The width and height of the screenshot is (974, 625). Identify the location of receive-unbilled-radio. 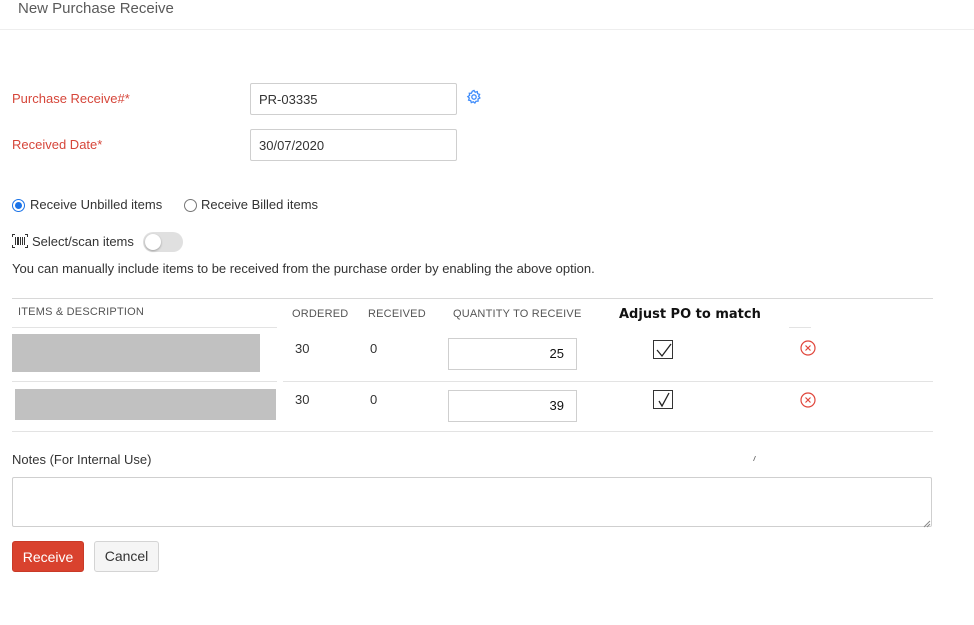
(18, 205).